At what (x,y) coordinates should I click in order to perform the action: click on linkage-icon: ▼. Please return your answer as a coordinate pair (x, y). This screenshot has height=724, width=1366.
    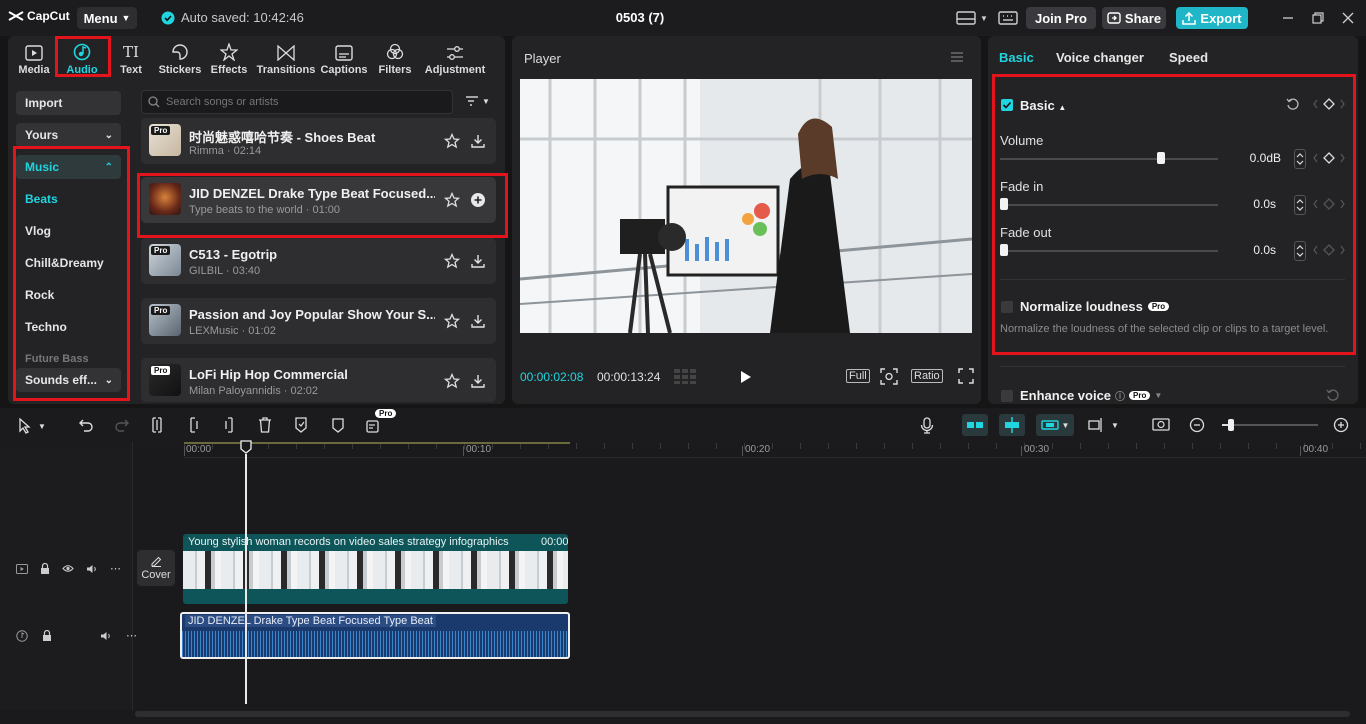
    Looking at the image, I should click on (1055, 425).